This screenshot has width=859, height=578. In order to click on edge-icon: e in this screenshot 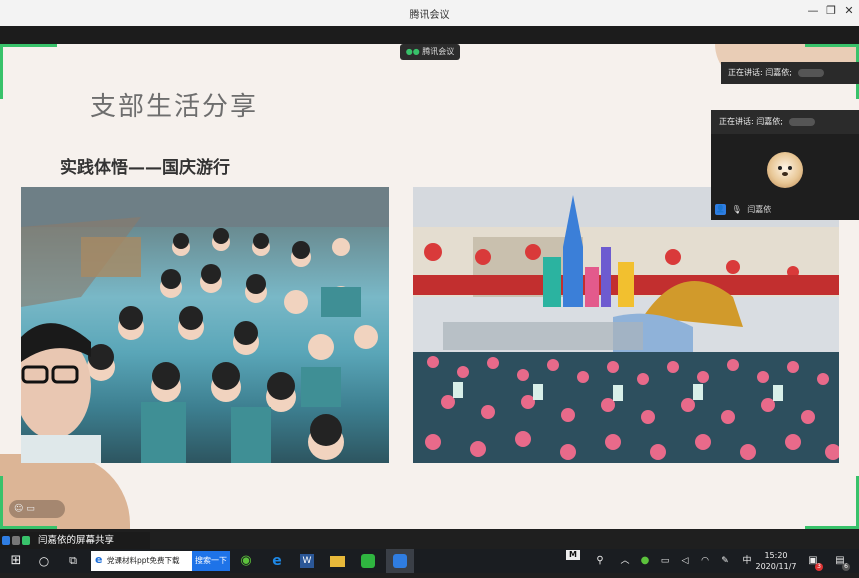, I will do `click(277, 561)`.